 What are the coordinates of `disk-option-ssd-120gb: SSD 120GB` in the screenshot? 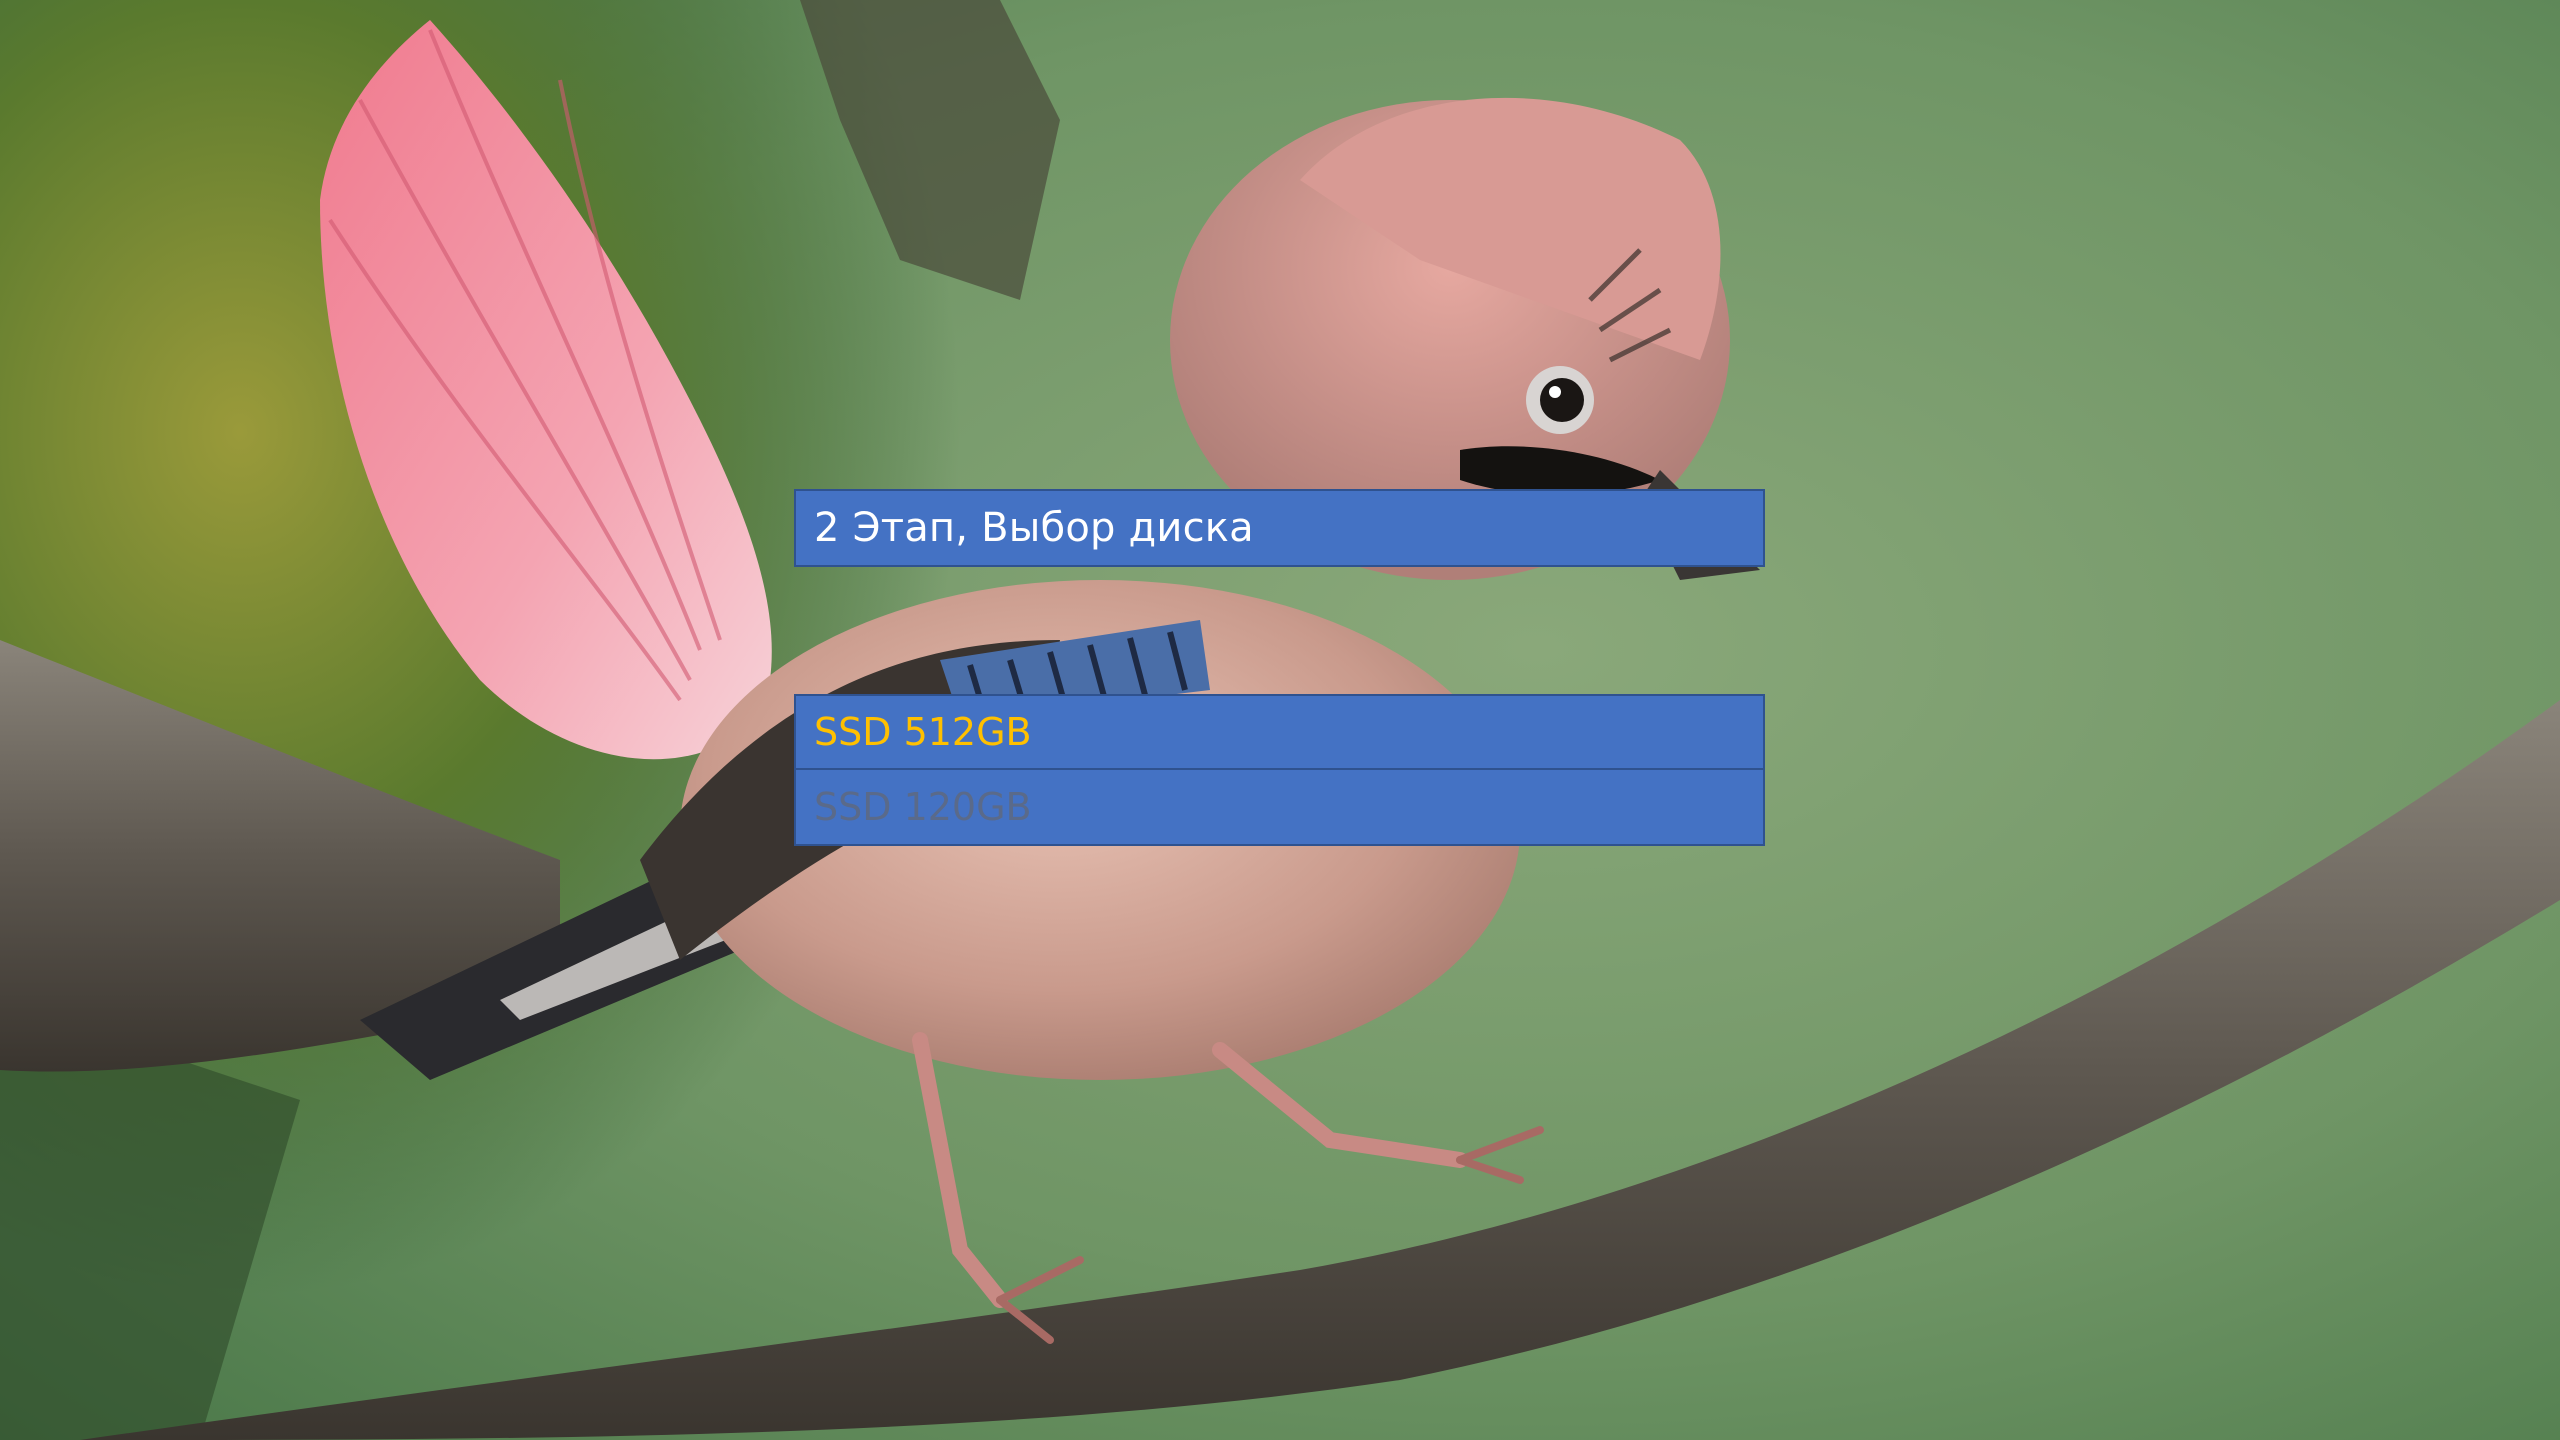 It's located at (1279, 807).